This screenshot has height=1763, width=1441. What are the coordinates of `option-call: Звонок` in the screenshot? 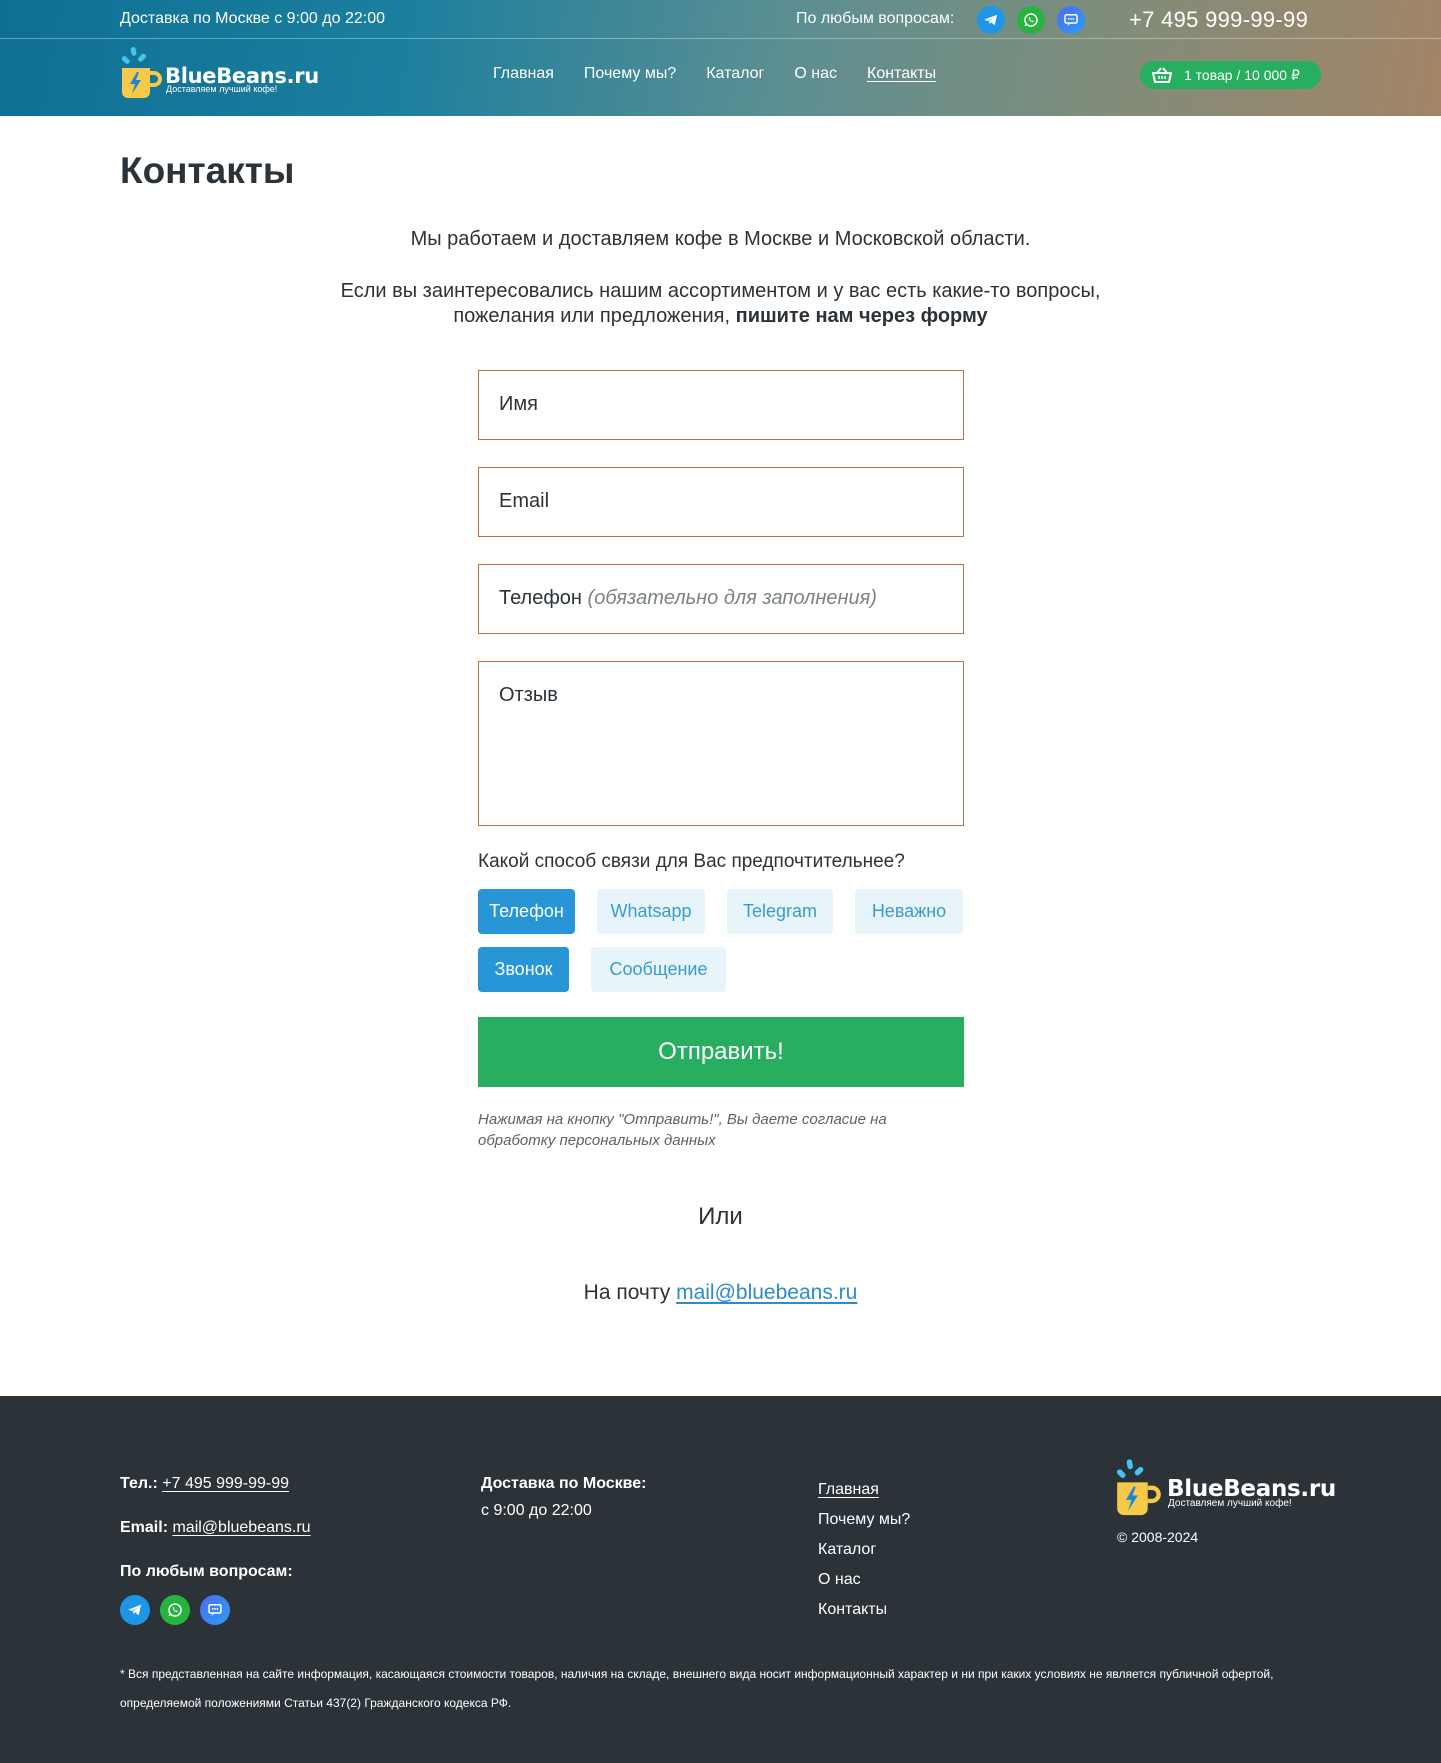 It's located at (523, 969).